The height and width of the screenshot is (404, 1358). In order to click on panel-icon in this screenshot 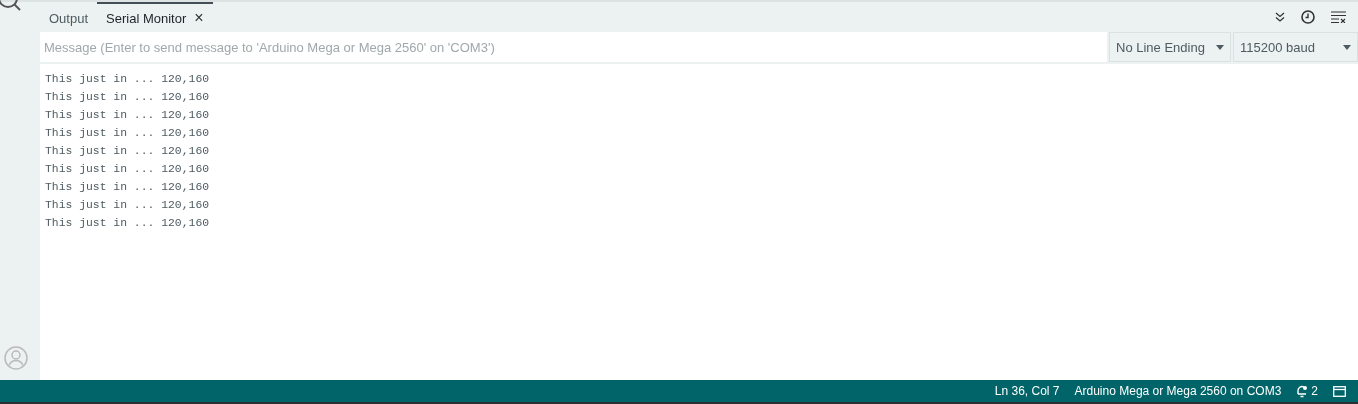, I will do `click(1339, 391)`.